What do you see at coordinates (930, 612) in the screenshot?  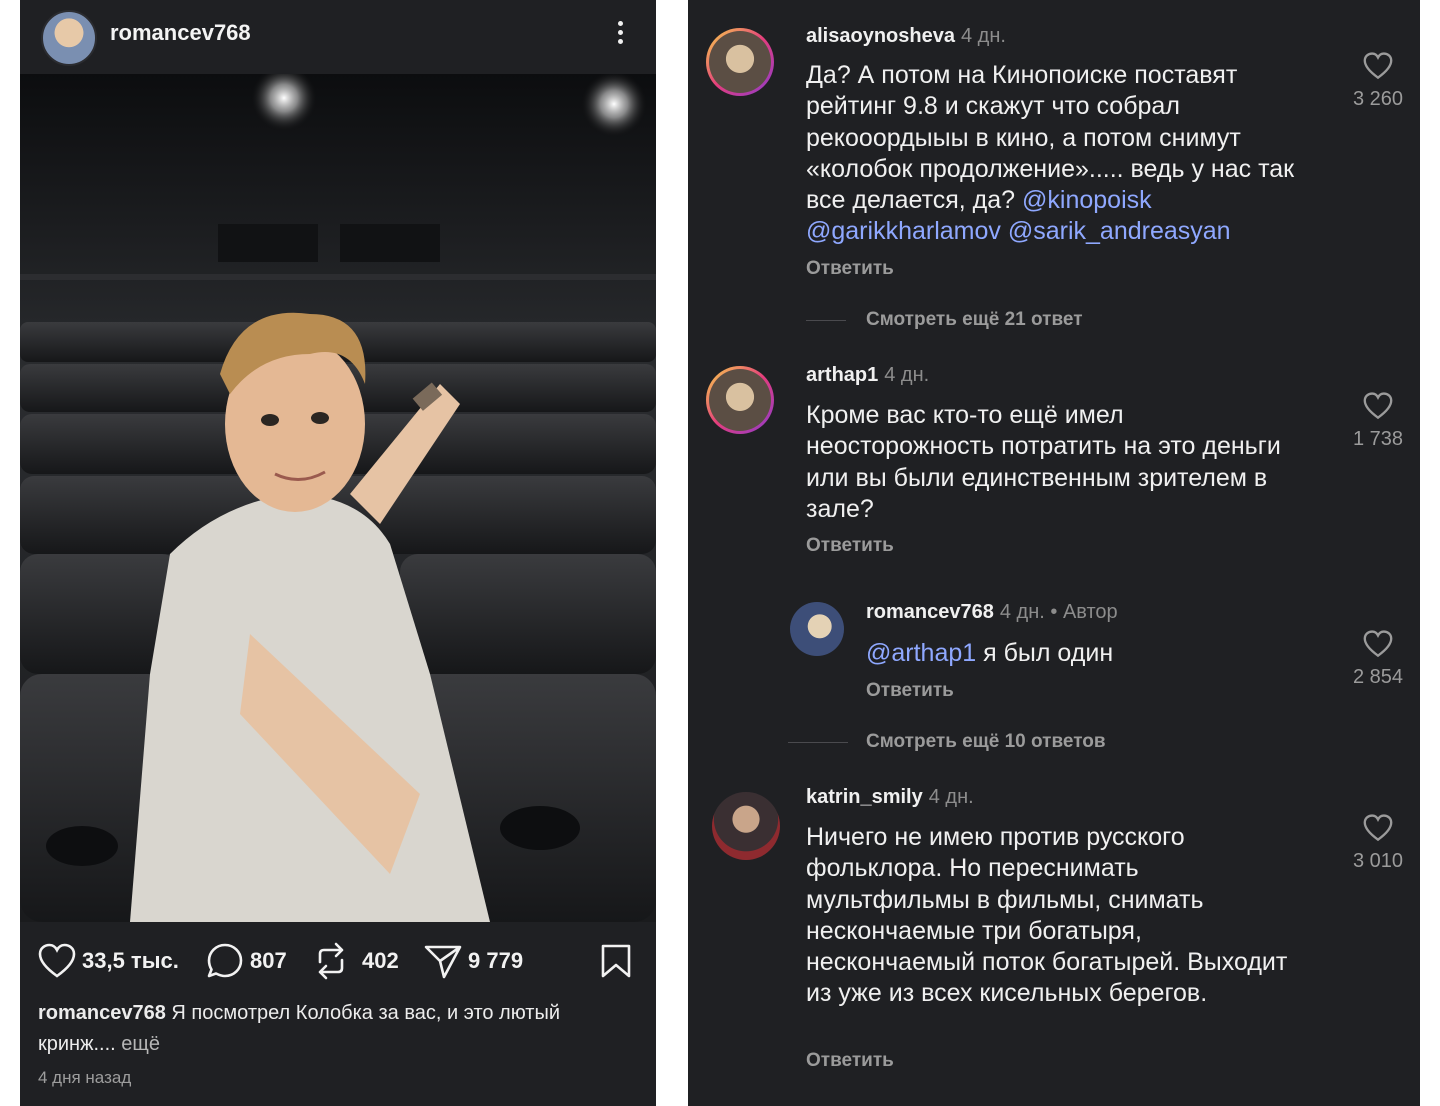 I see `comment-username: romancev768` at bounding box center [930, 612].